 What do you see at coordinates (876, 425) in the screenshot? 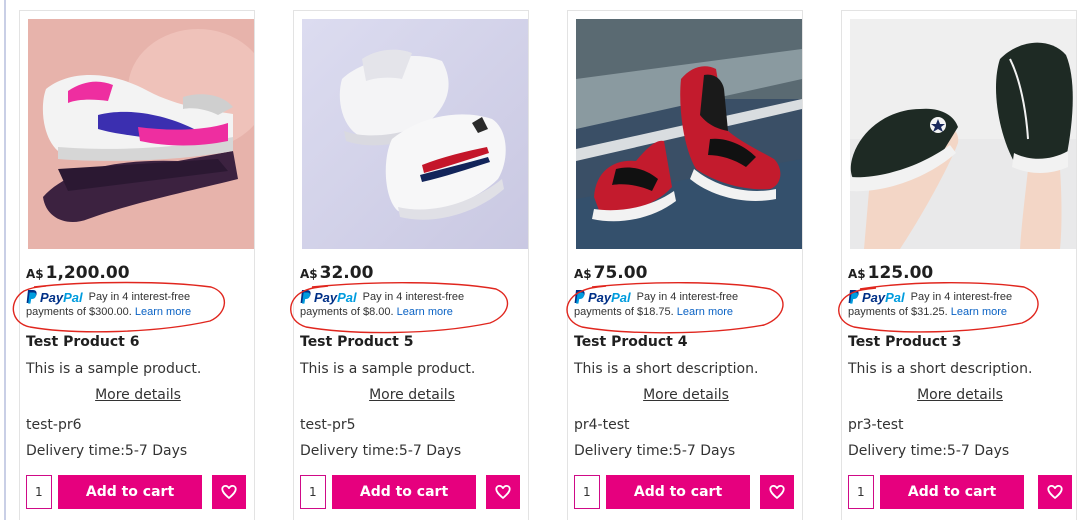
I see `product-sku: pr3-test` at bounding box center [876, 425].